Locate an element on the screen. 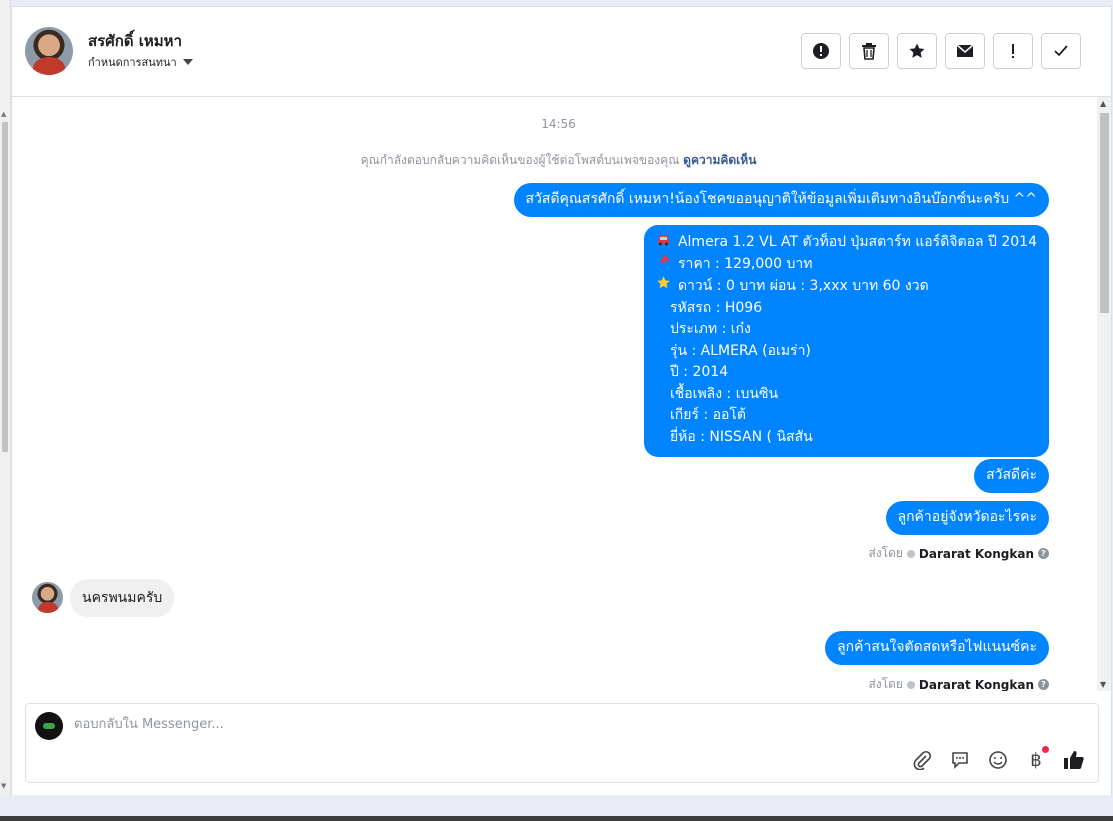  baht-icon: ฿ is located at coordinates (1036, 760).